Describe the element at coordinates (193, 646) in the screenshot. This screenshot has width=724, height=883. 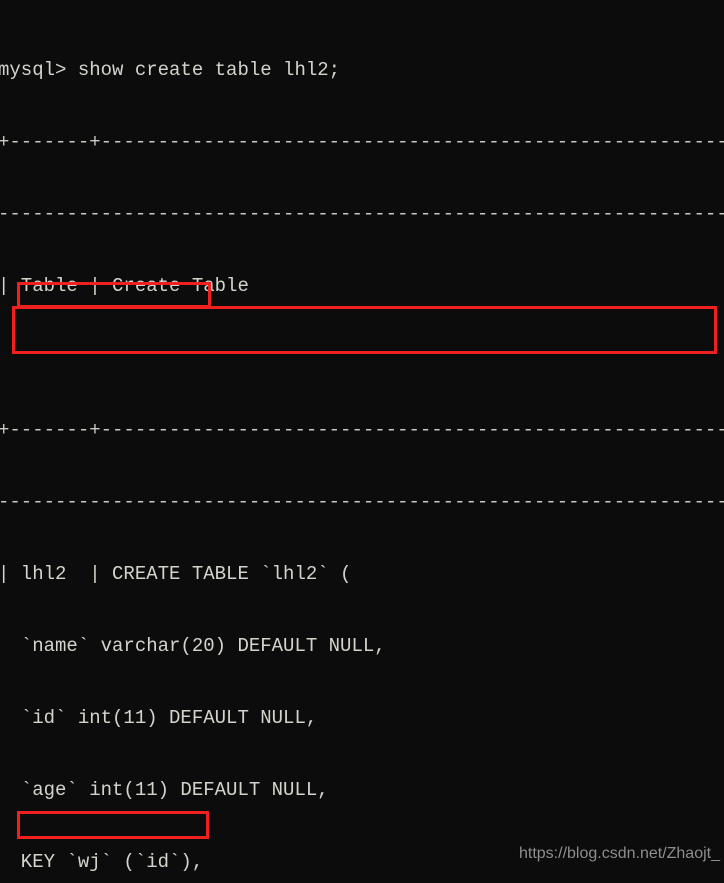
I see `terminal-line: `name` varchar(20) DEFAULT NULL,` at that location.